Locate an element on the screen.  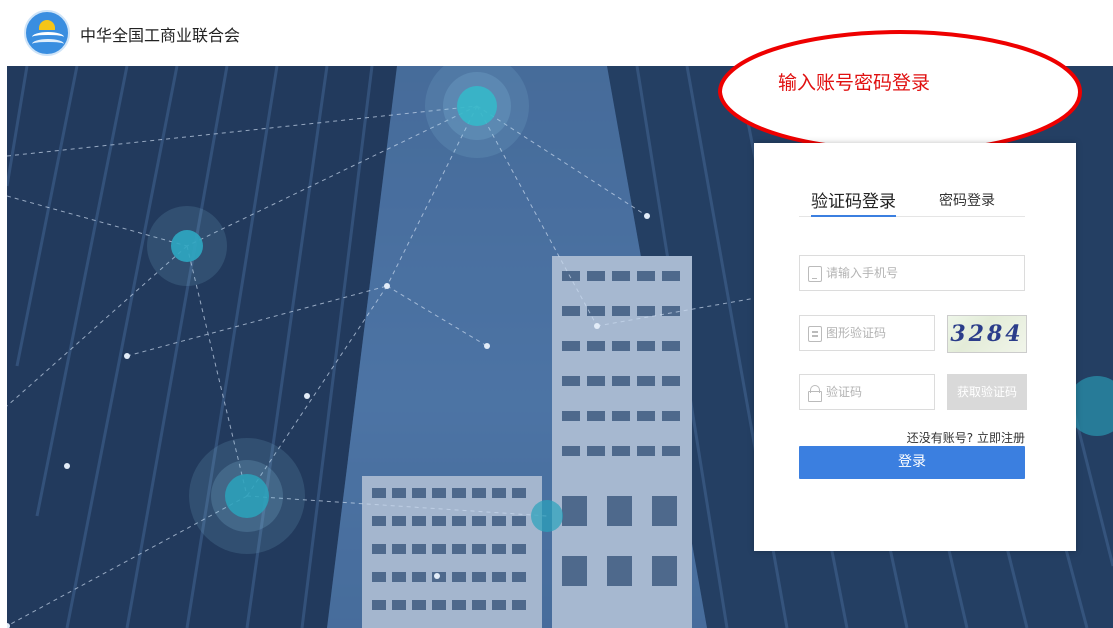
captcha-input is located at coordinates (878, 333).